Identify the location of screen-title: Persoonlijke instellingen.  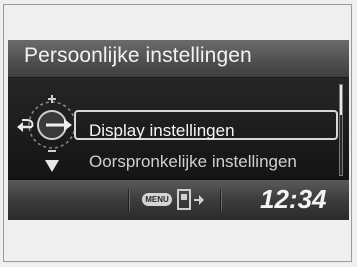
(138, 55).